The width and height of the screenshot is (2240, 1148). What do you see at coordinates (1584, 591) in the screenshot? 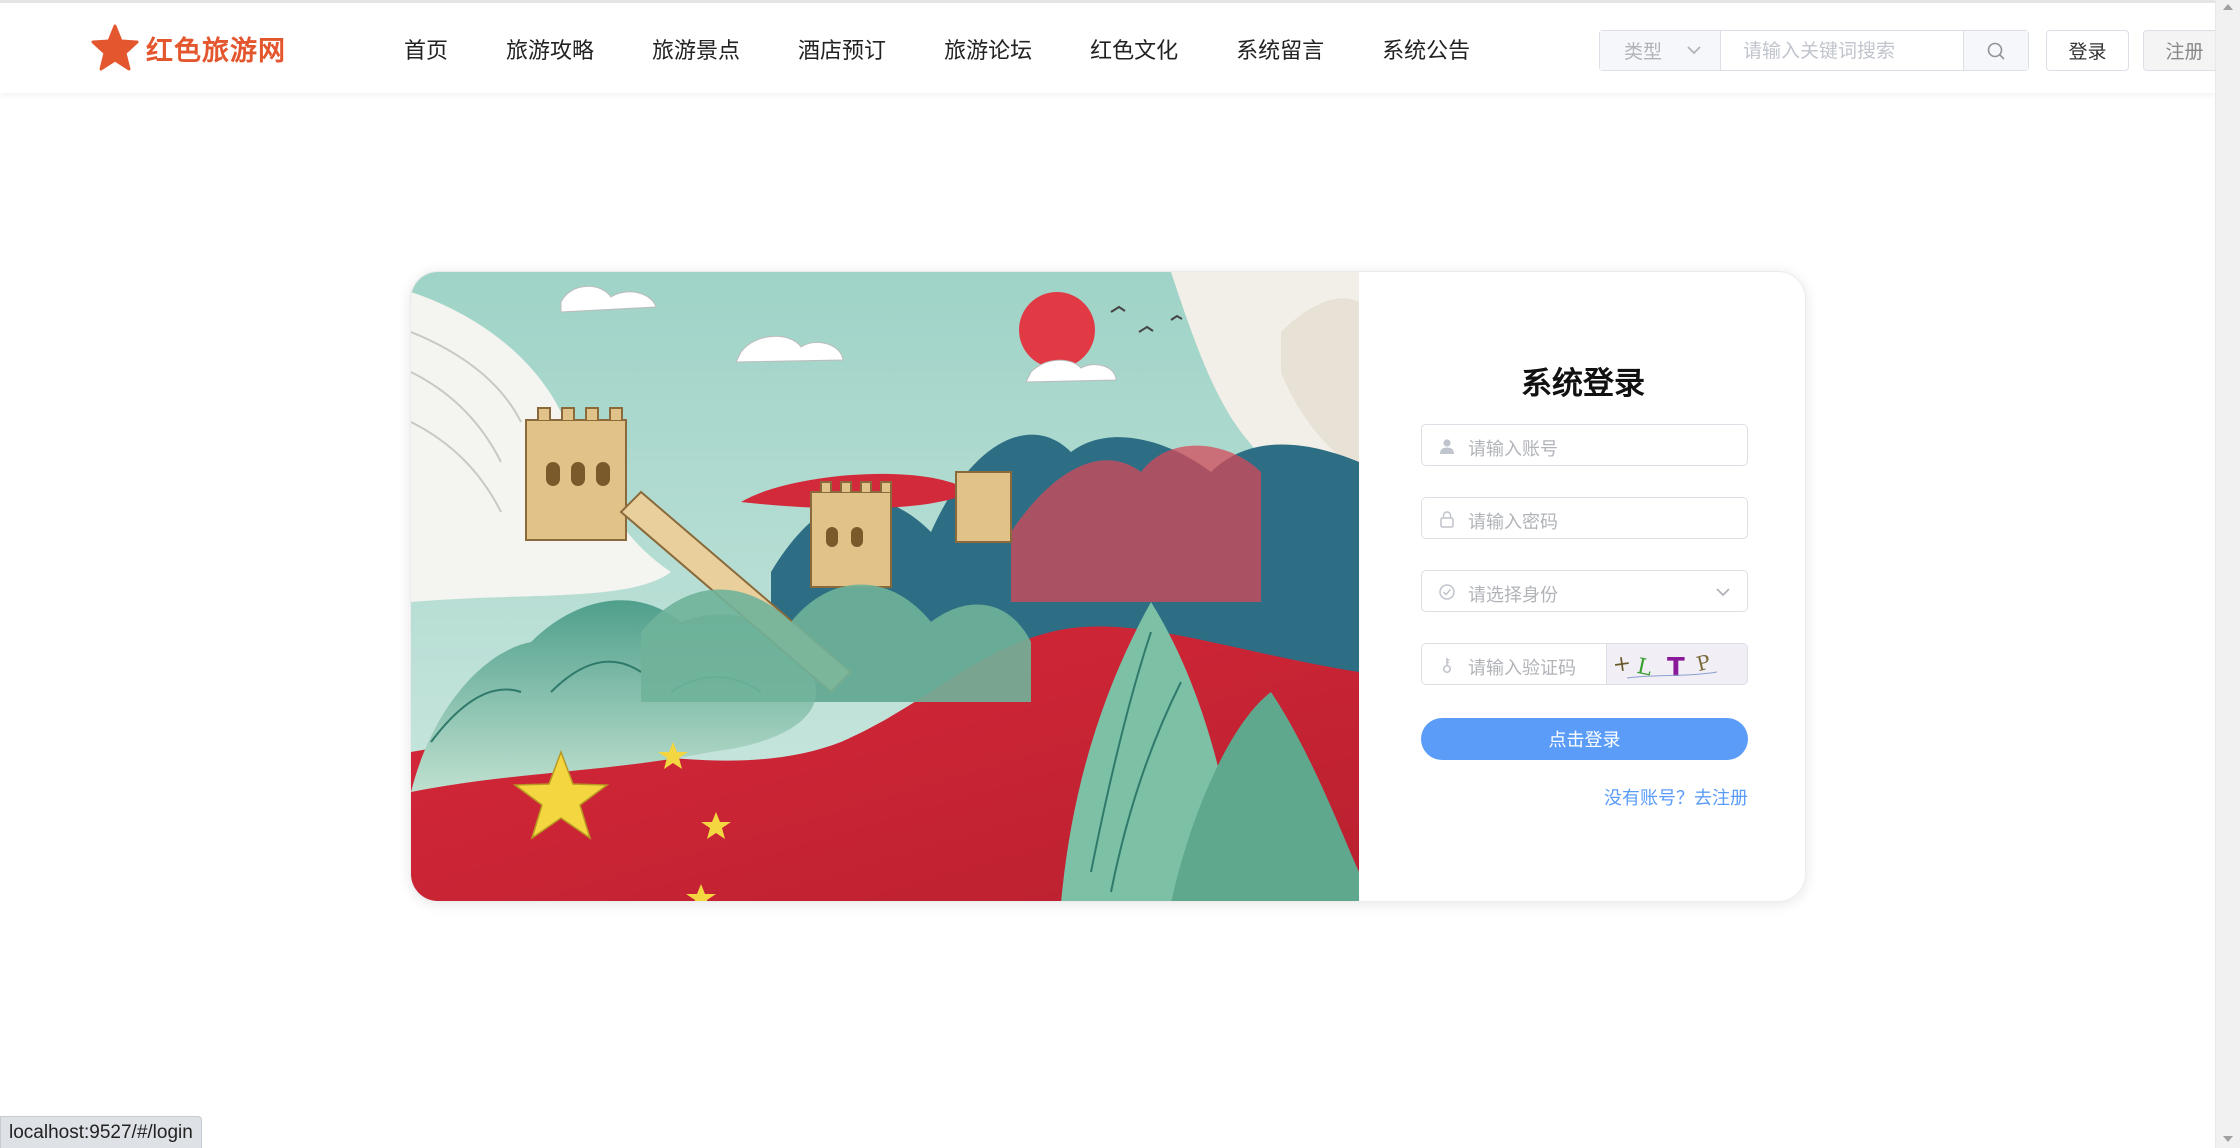
I see `role-select: 请选择身份` at bounding box center [1584, 591].